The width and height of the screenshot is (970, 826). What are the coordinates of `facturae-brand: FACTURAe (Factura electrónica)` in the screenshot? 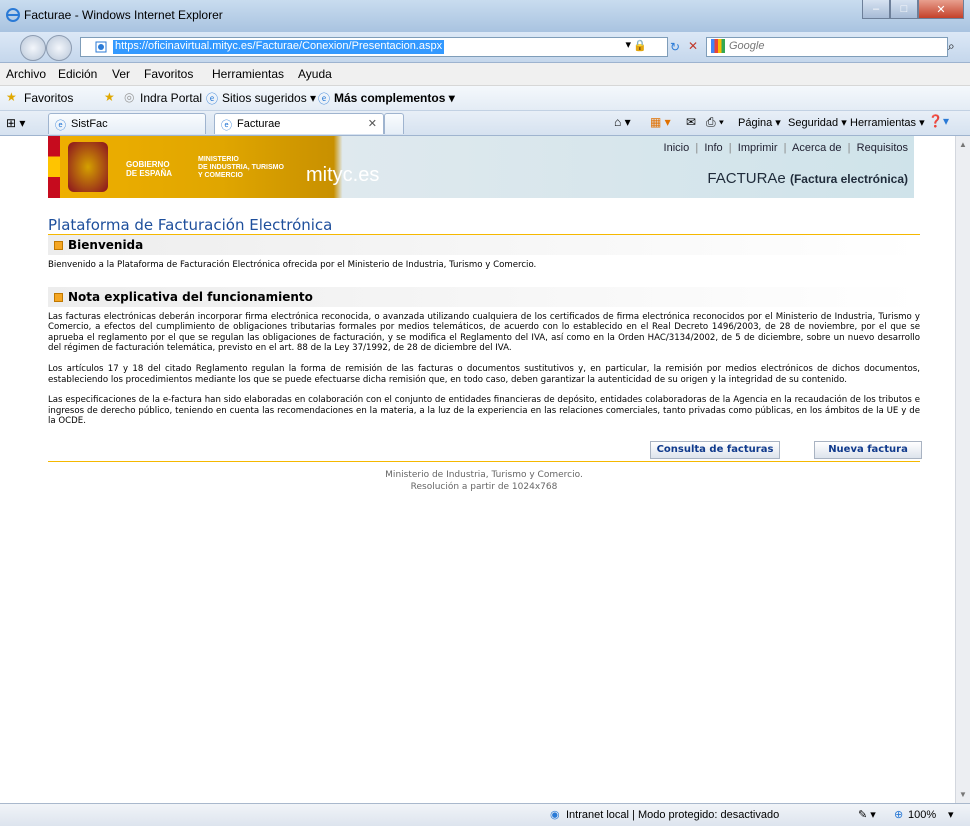 It's located at (807, 178).